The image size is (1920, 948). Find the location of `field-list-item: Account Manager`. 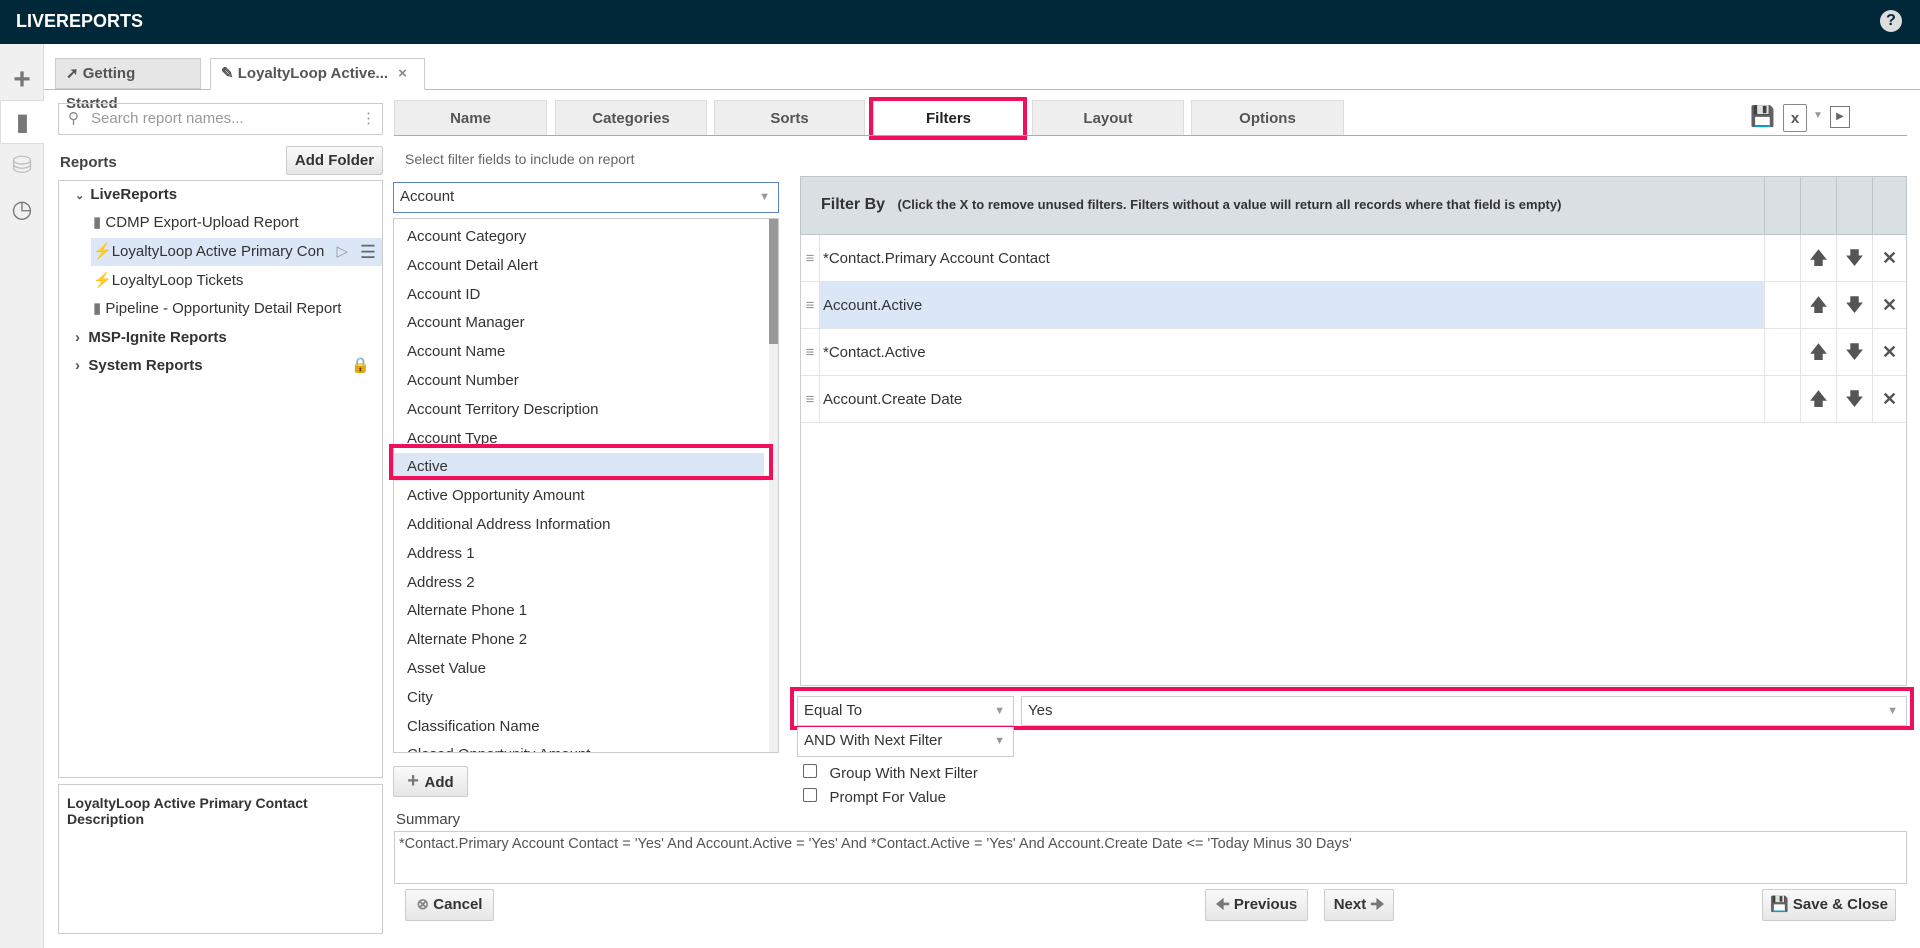

field-list-item: Account Manager is located at coordinates (579, 323).